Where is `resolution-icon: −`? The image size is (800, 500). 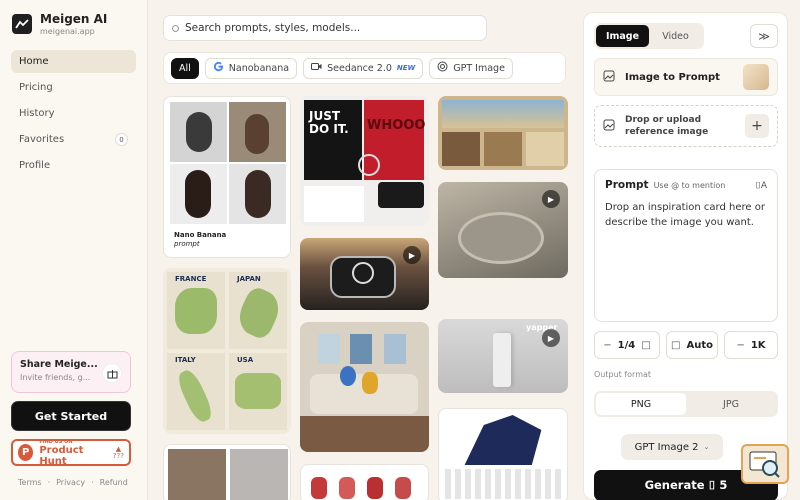
resolution-icon: − is located at coordinates (740, 345).